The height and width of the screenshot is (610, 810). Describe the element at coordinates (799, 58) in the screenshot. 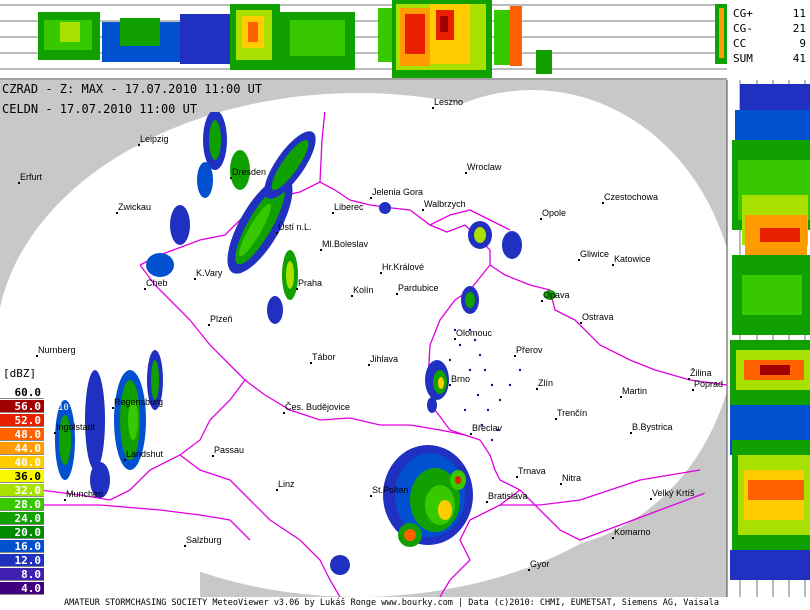

I see `counter-value: 41` at that location.